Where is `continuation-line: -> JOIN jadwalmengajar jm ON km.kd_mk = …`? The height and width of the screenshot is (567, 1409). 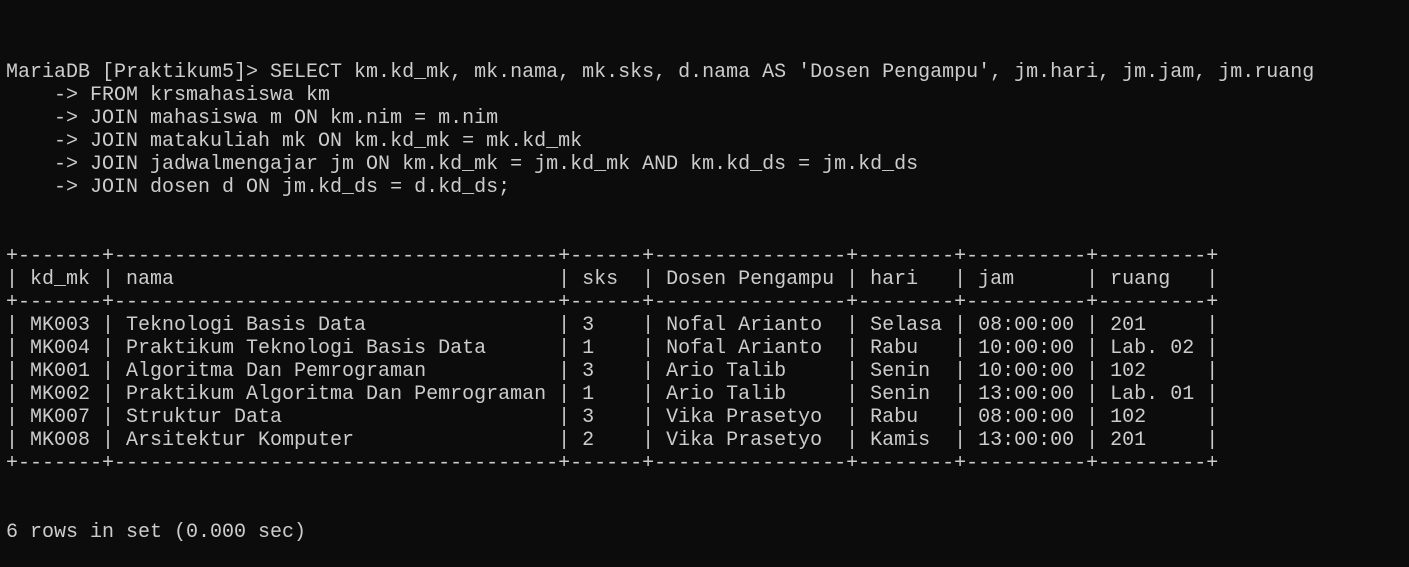 continuation-line: -> JOIN jadwalmengajar jm ON km.kd_mk = … is located at coordinates (462, 164).